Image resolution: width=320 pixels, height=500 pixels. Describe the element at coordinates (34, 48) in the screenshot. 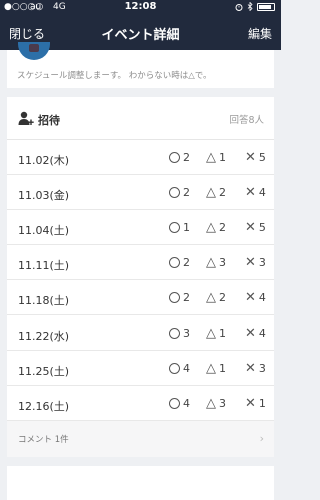

I see `avatar-image` at that location.